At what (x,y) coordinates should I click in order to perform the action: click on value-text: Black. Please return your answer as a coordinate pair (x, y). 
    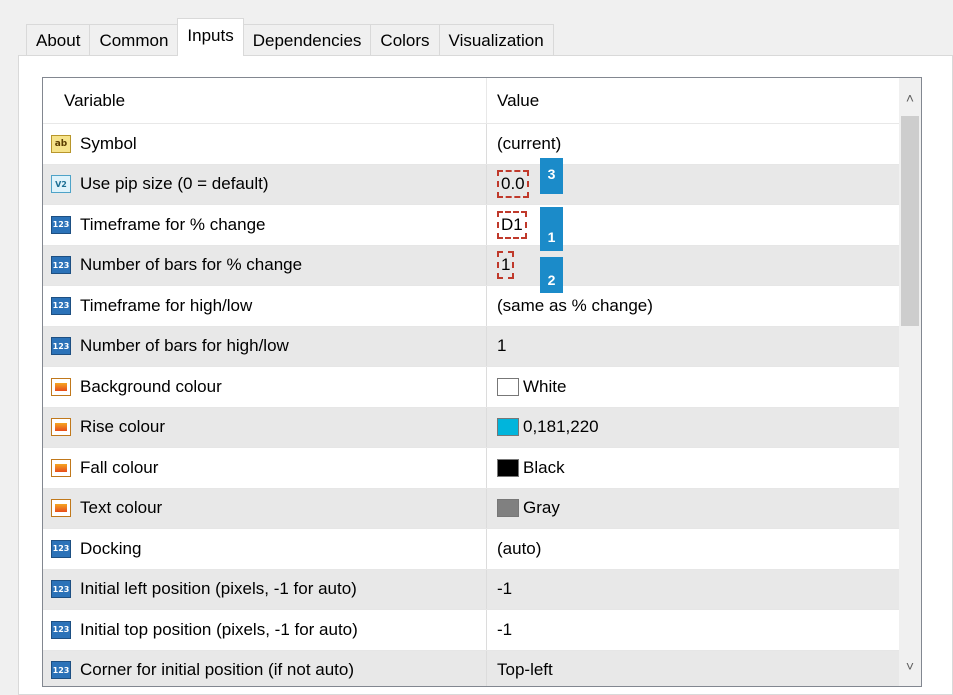
    Looking at the image, I should click on (544, 467).